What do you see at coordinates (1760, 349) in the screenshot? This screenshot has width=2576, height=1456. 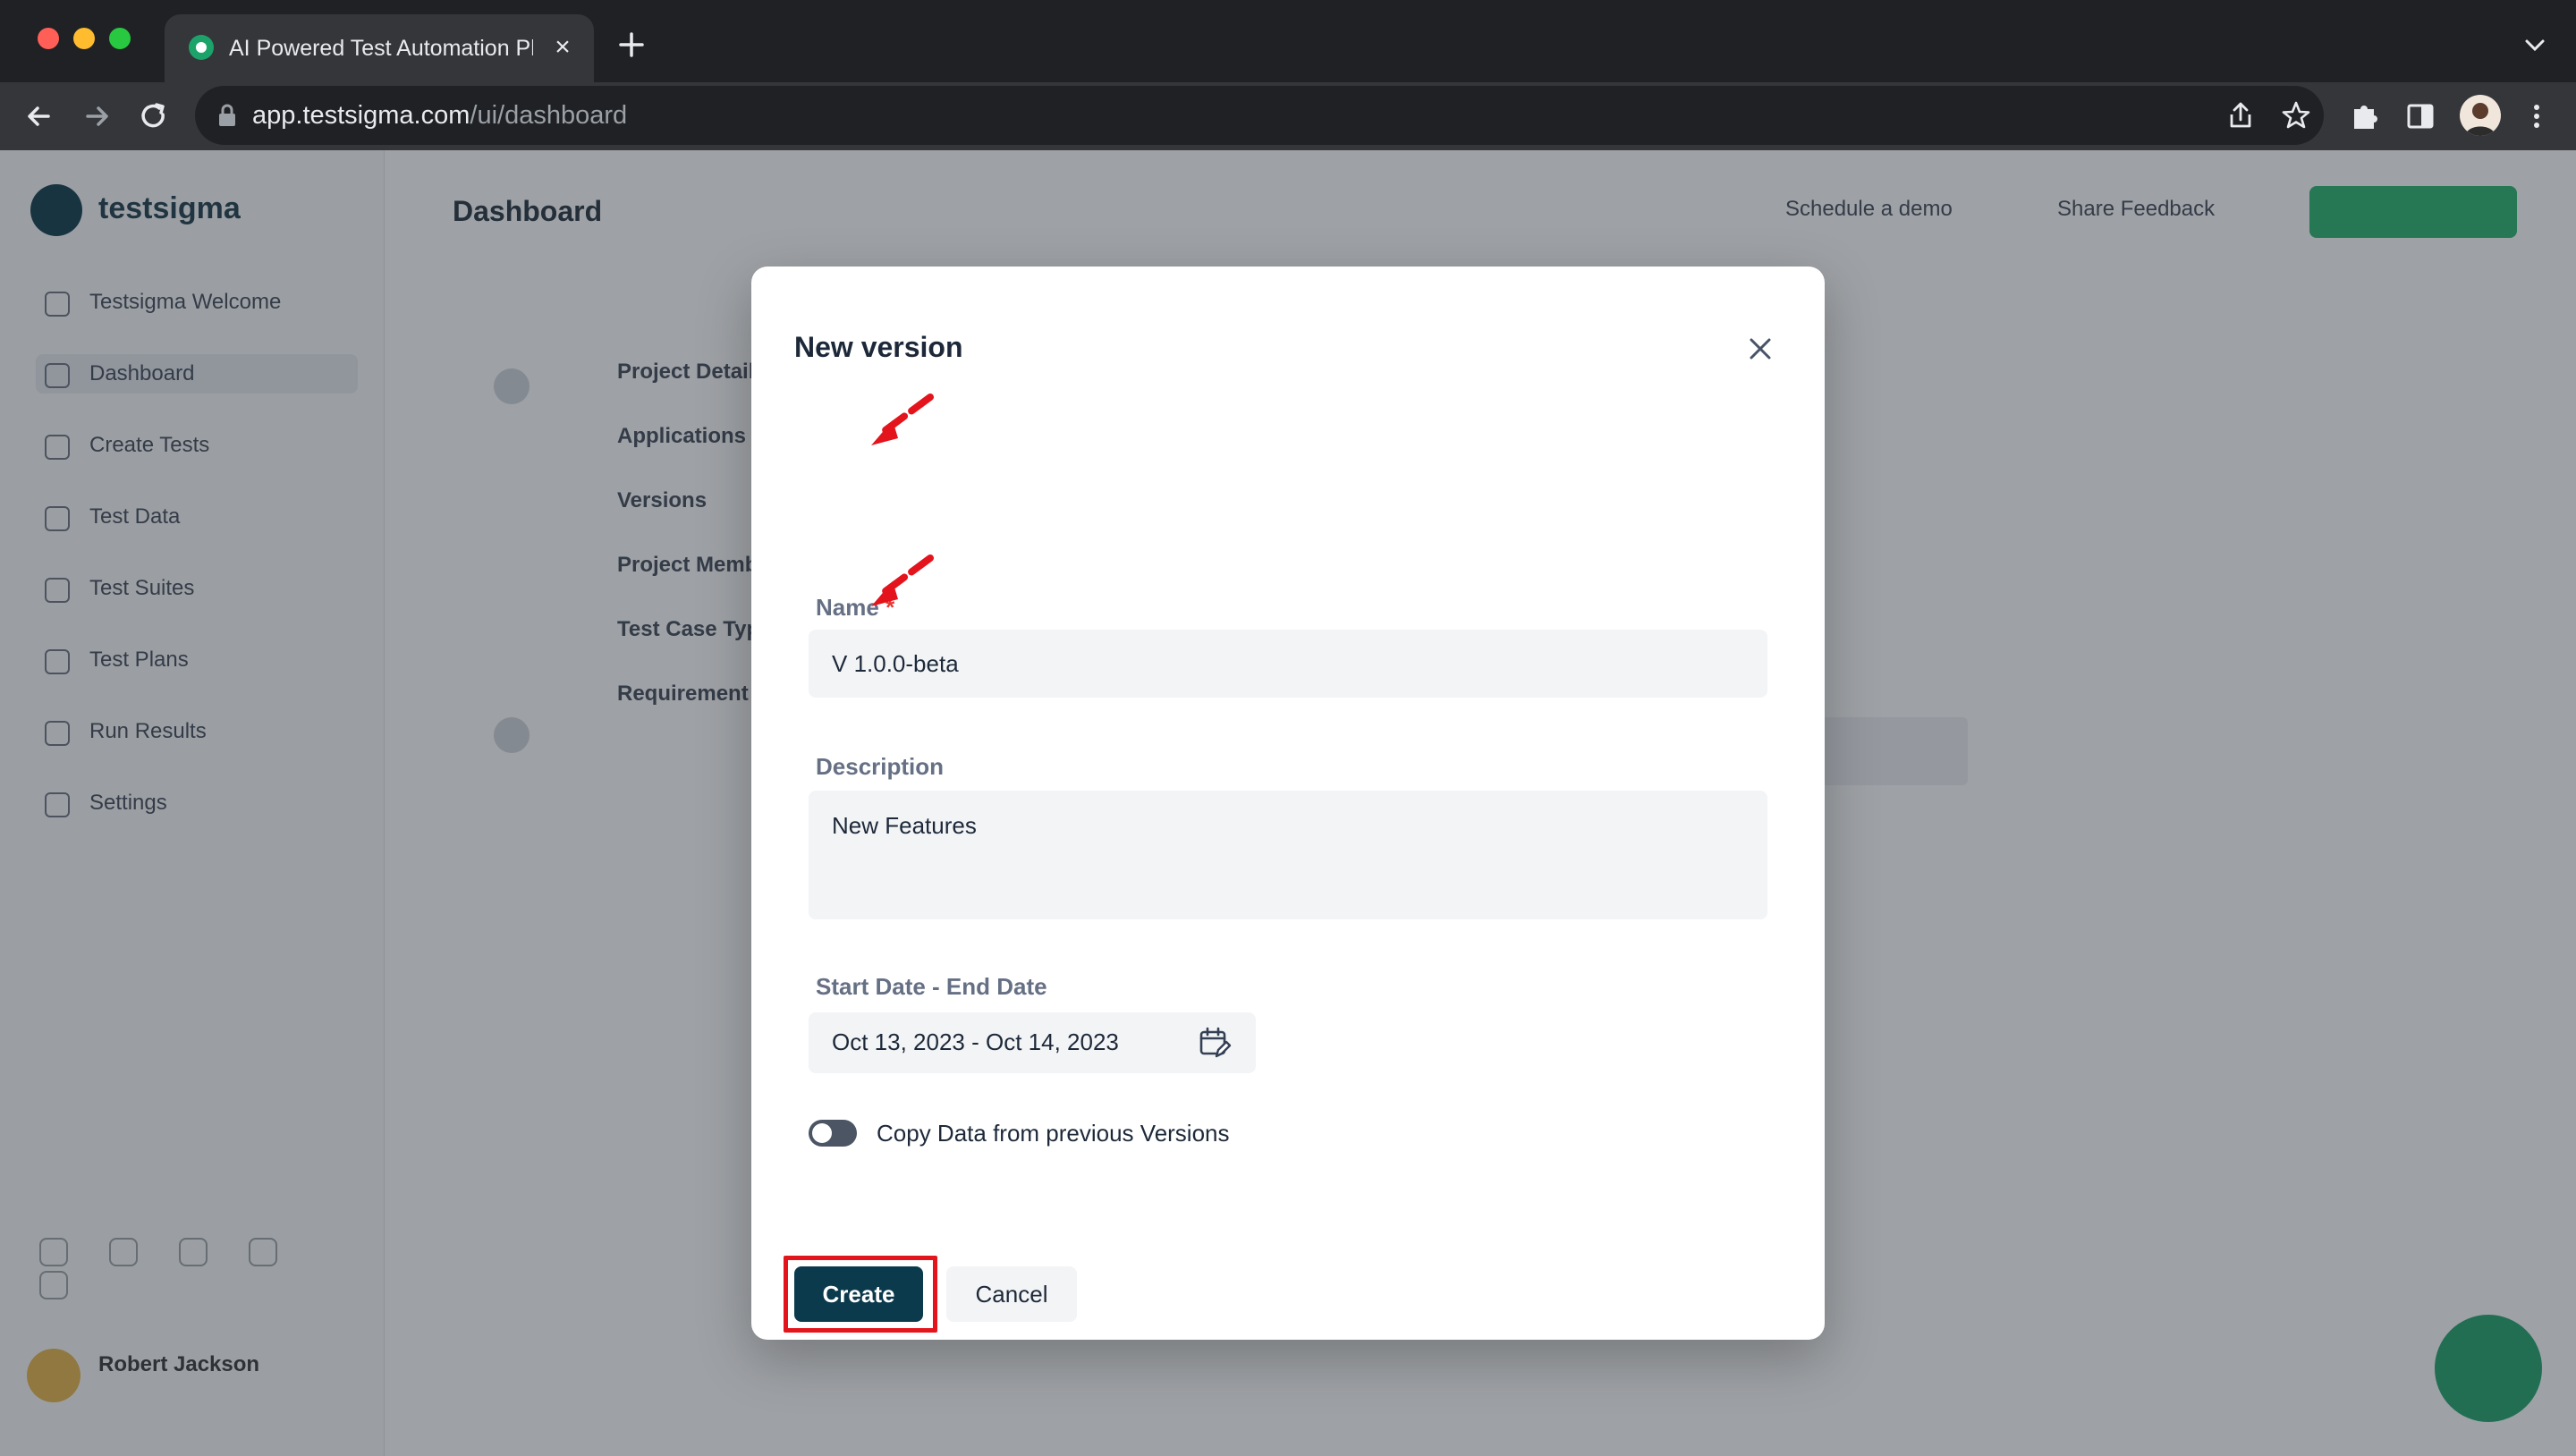 I see `close-icon` at bounding box center [1760, 349].